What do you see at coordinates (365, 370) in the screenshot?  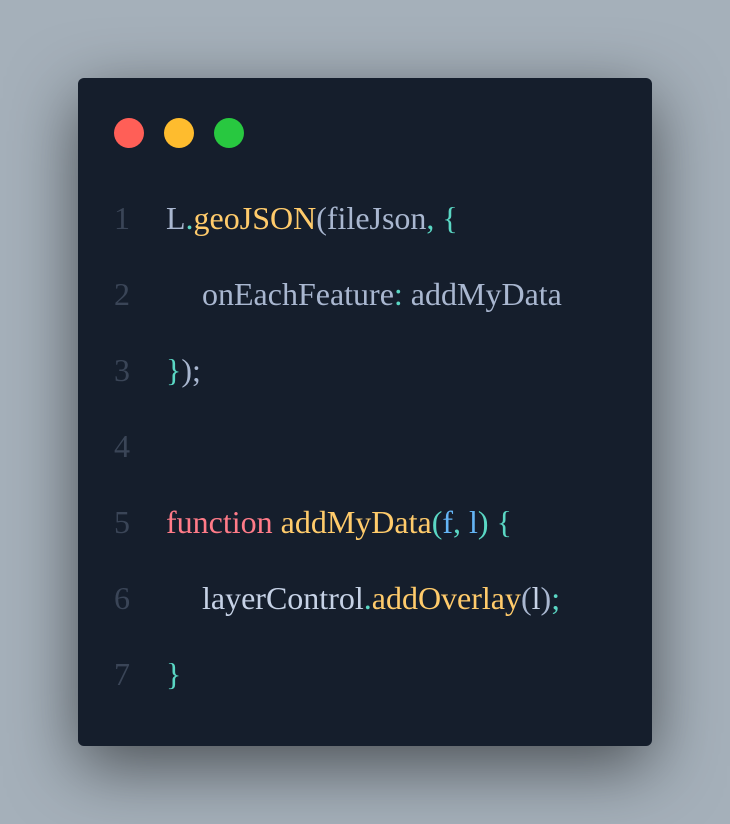 I see `code-line: 3});` at bounding box center [365, 370].